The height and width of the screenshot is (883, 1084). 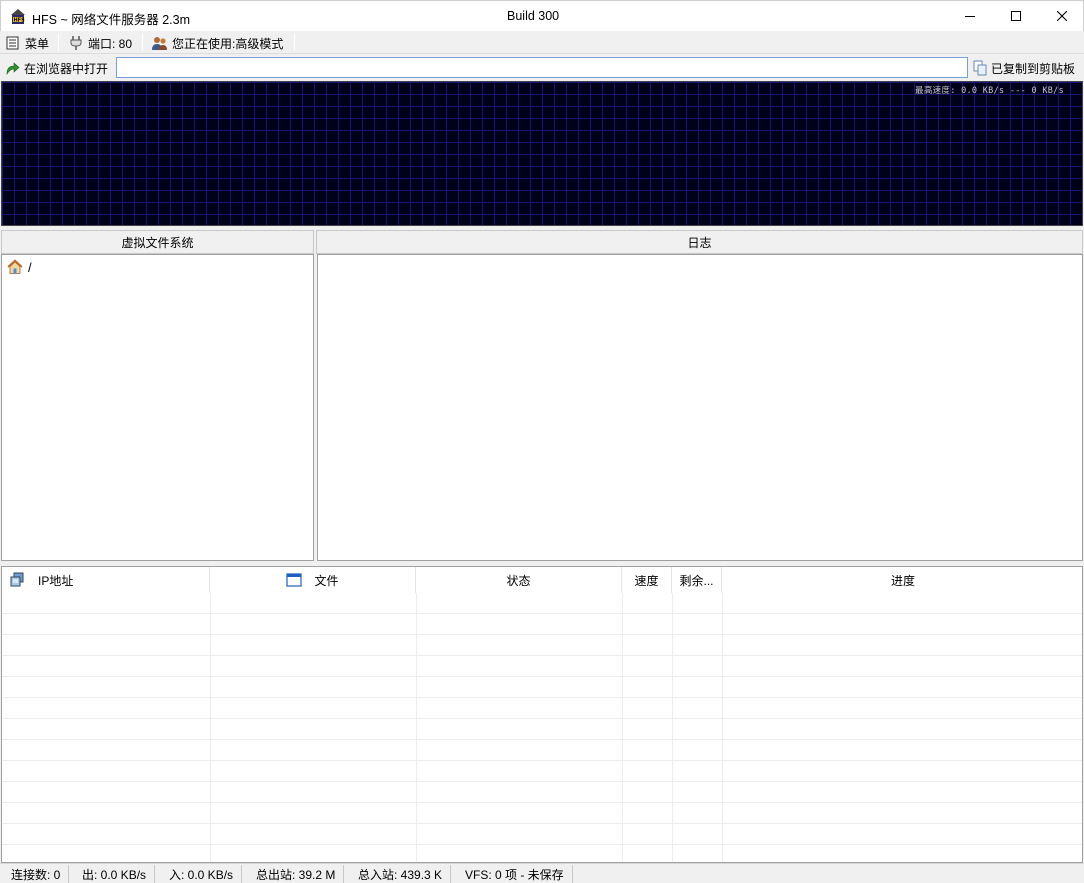 What do you see at coordinates (110, 43) in the screenshot?
I see `port-label: 端口: 80` at bounding box center [110, 43].